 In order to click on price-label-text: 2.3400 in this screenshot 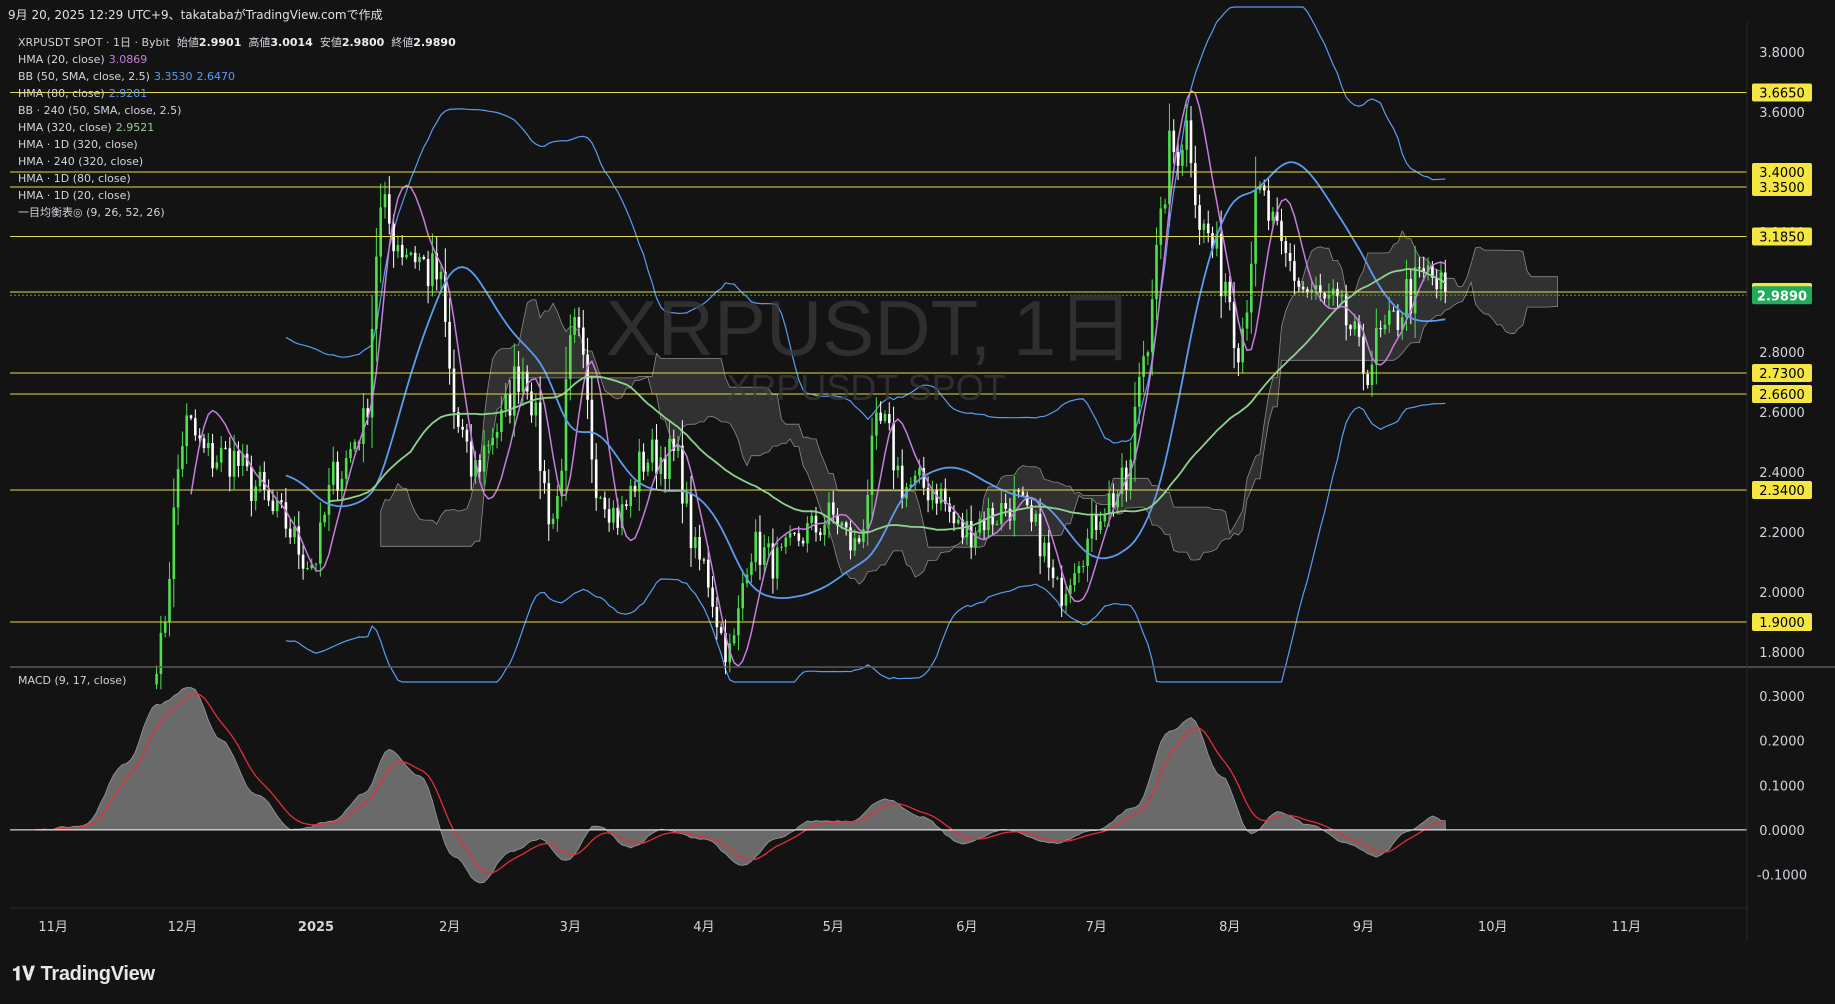, I will do `click(1782, 491)`.